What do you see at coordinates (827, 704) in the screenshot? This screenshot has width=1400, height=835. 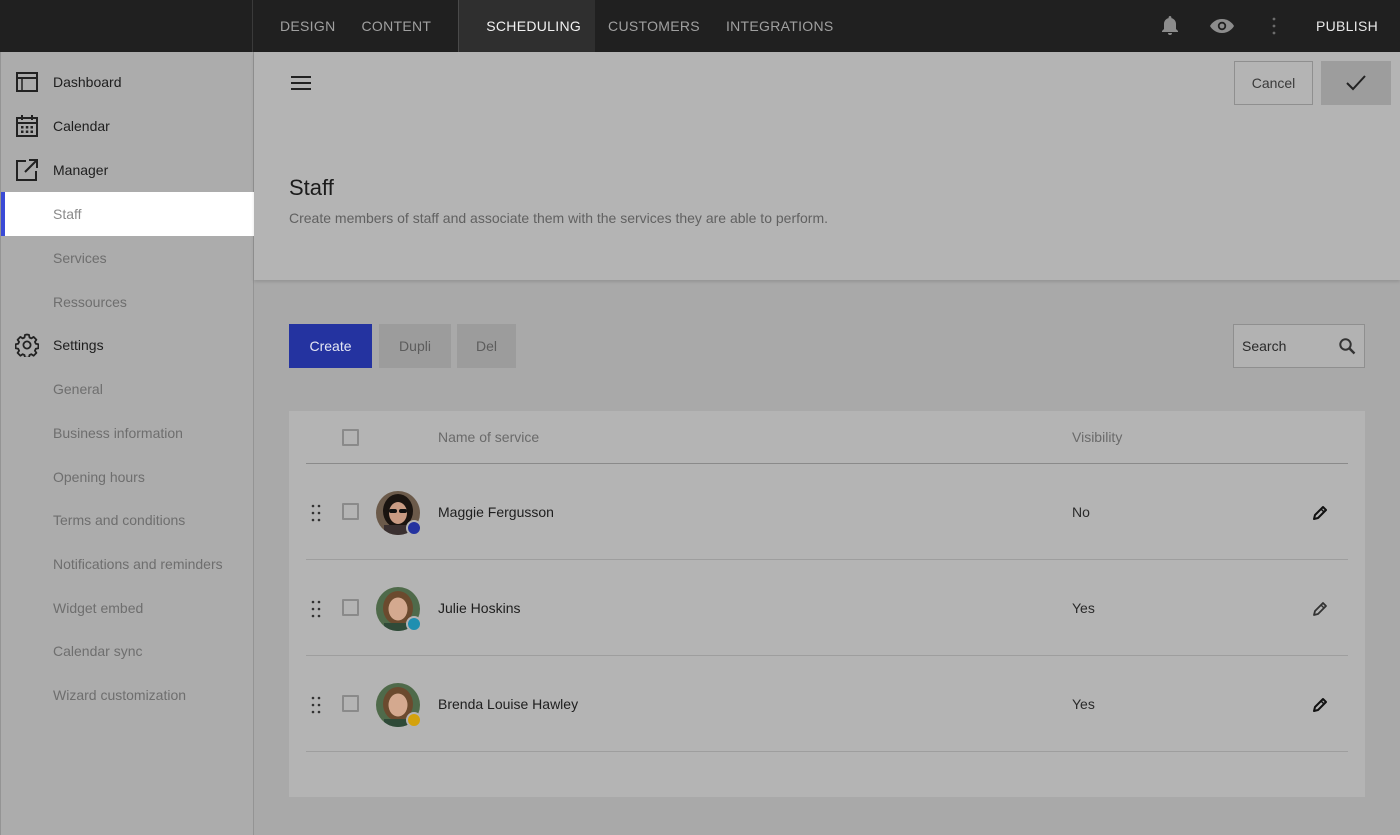 I see `table-row: Brenda Louise Hawley Yes` at bounding box center [827, 704].